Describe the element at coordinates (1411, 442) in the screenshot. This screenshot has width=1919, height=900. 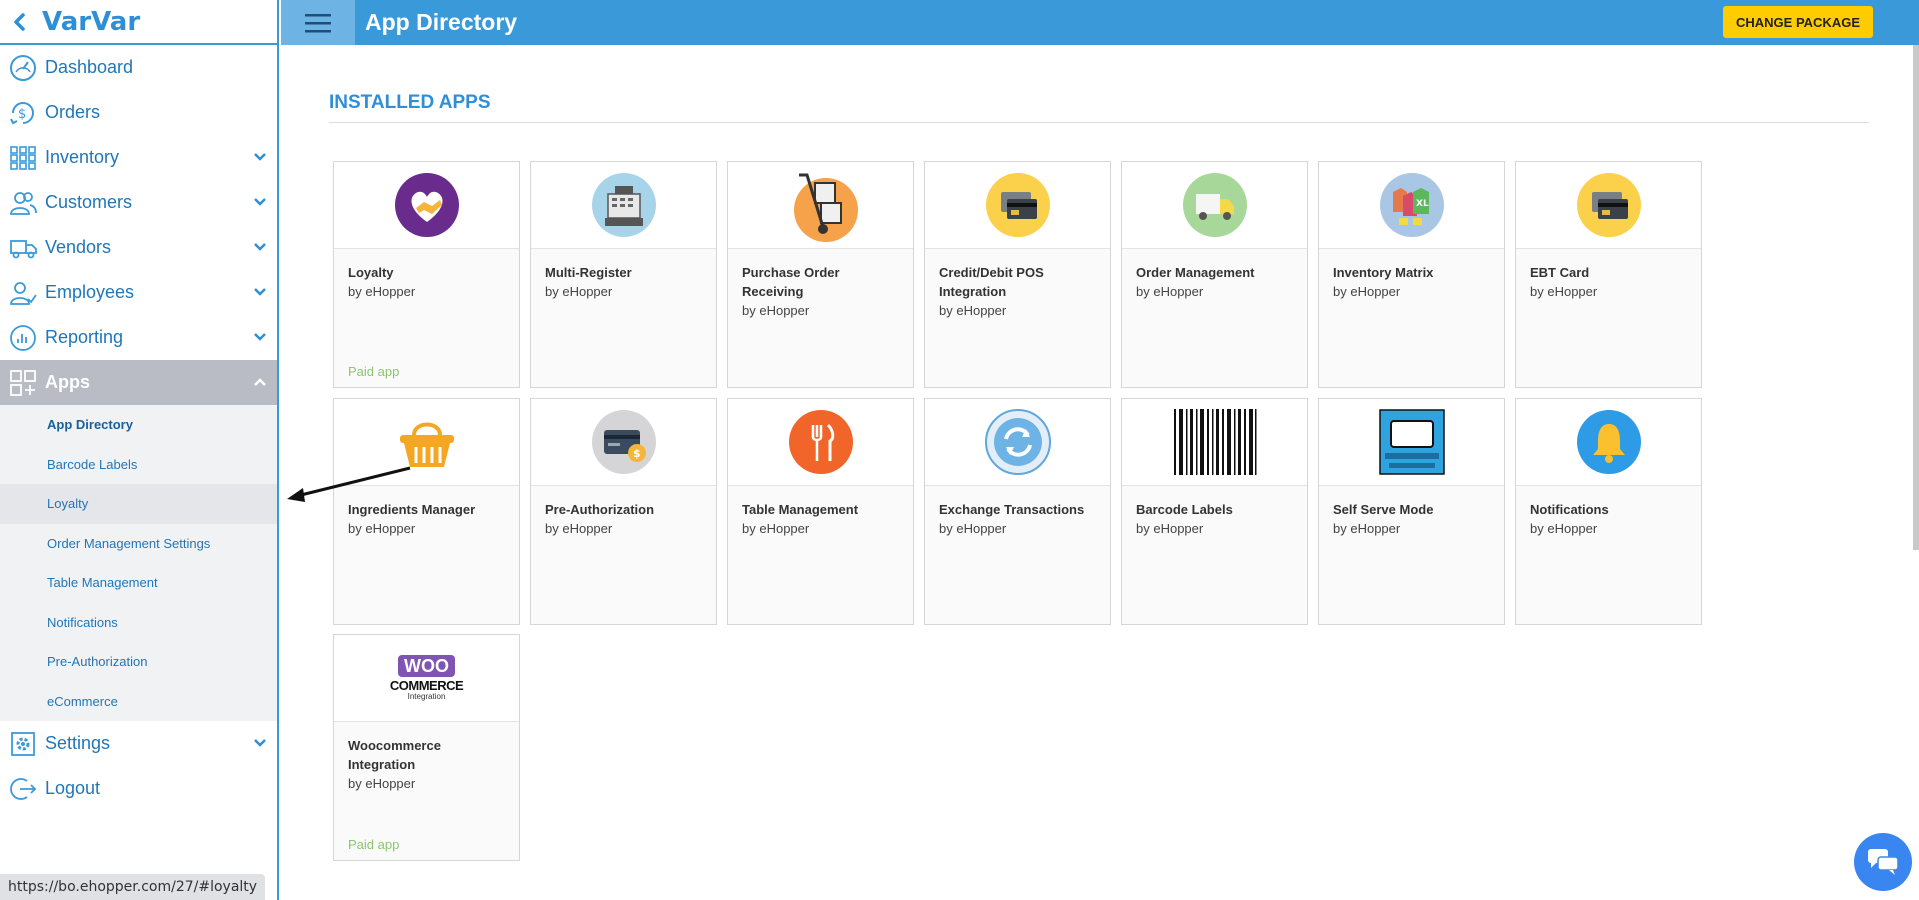
I see `kiosk-screen-icon` at that location.